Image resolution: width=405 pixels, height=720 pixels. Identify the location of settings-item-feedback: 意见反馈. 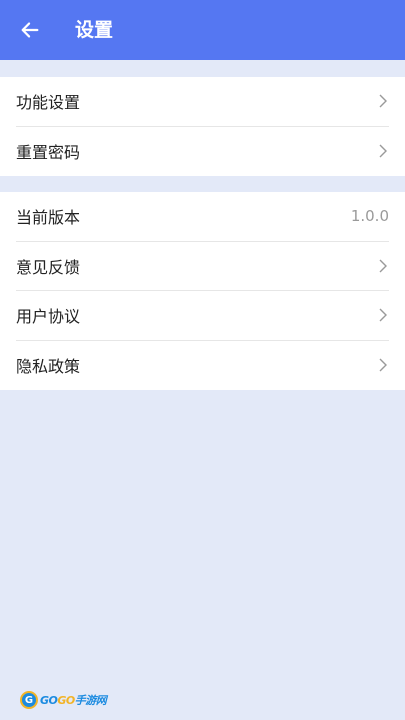
(202, 266).